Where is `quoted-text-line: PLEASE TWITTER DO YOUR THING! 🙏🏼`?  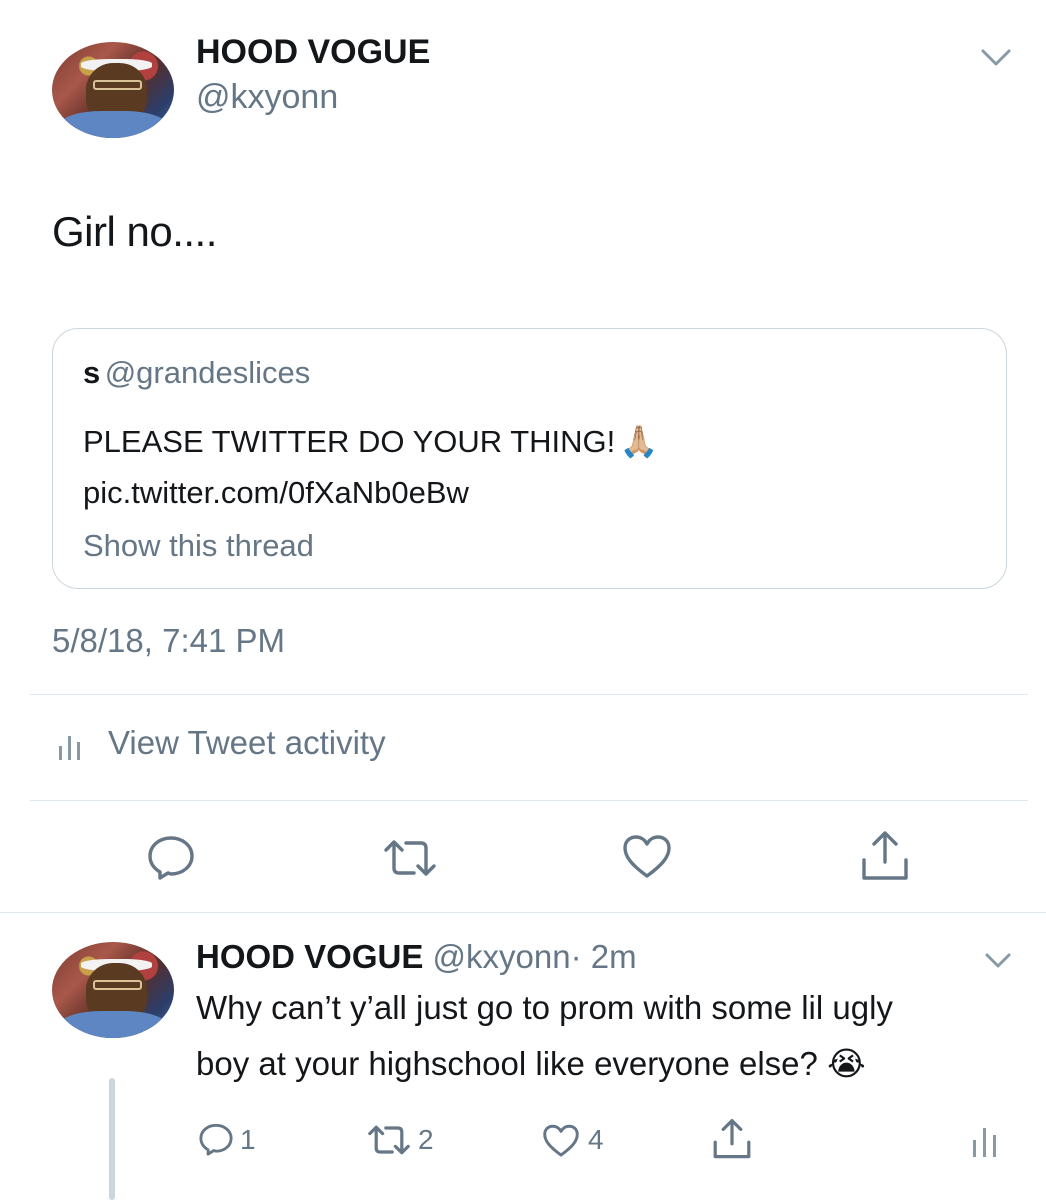 quoted-text-line: PLEASE TWITTER DO YOUR THING! 🙏🏼 is located at coordinates (370, 441).